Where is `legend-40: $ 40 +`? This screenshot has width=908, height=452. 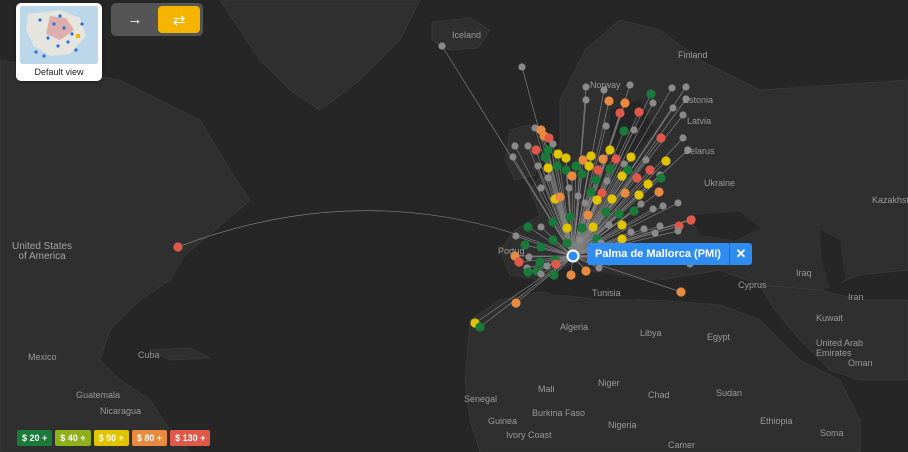 legend-40: $ 40 + is located at coordinates (73, 438).